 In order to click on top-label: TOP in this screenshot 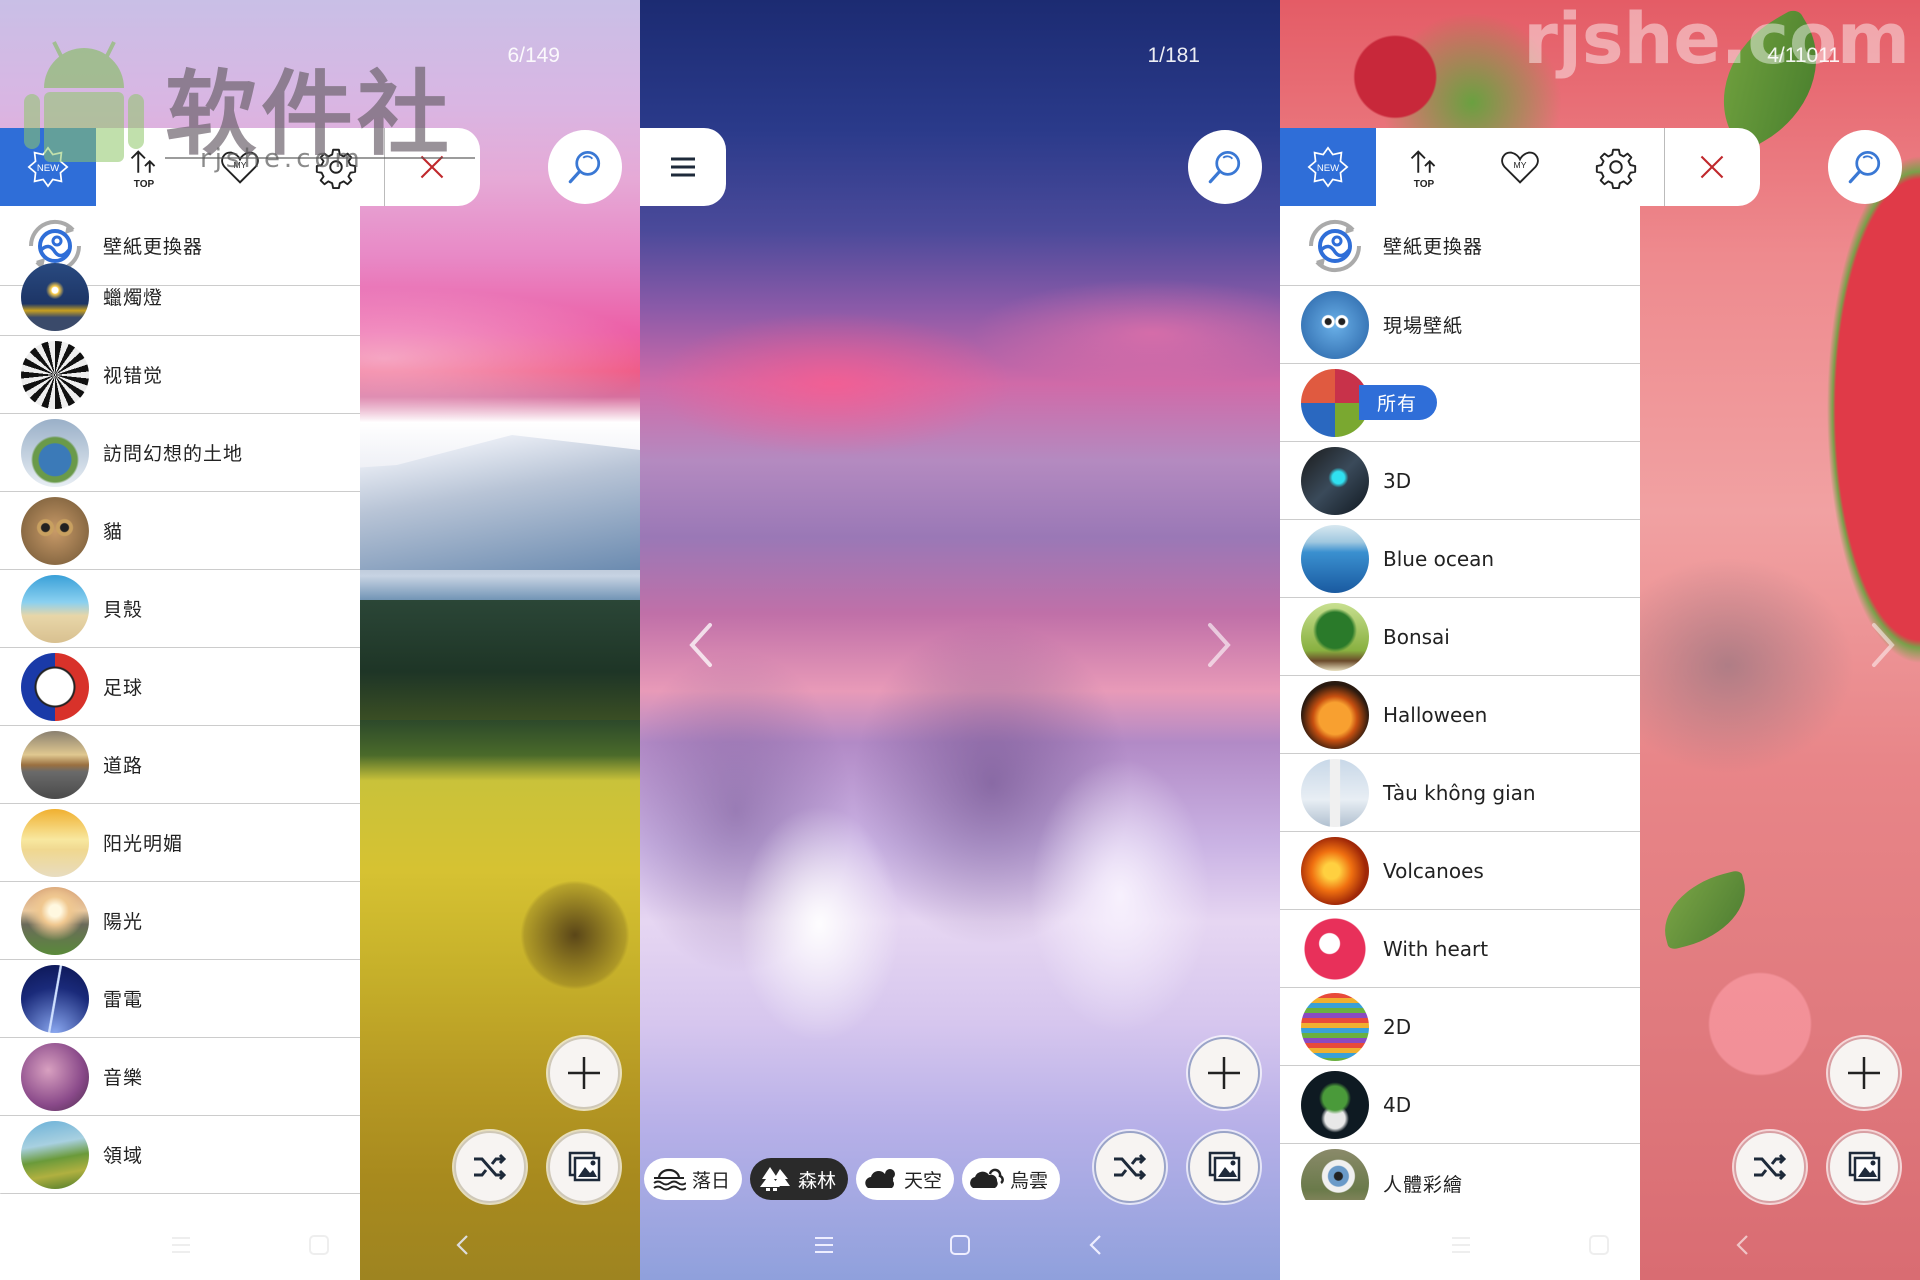, I will do `click(144, 184)`.